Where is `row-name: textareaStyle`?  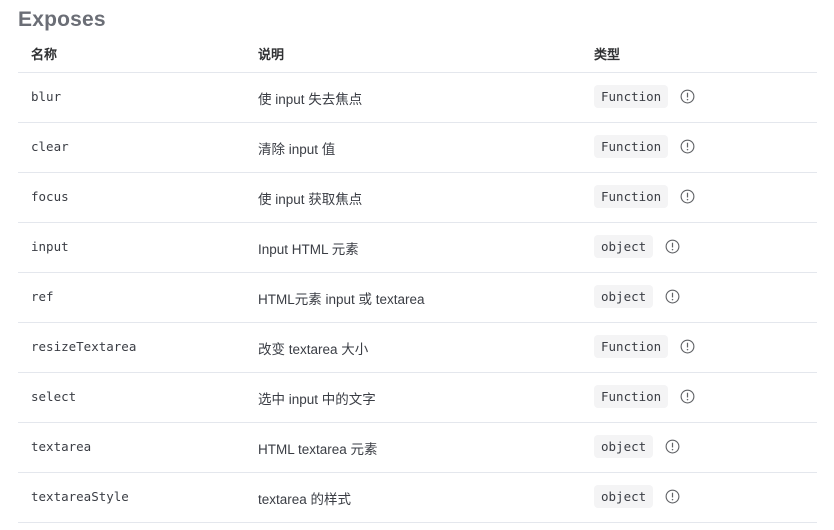 row-name: textareaStyle is located at coordinates (80, 496).